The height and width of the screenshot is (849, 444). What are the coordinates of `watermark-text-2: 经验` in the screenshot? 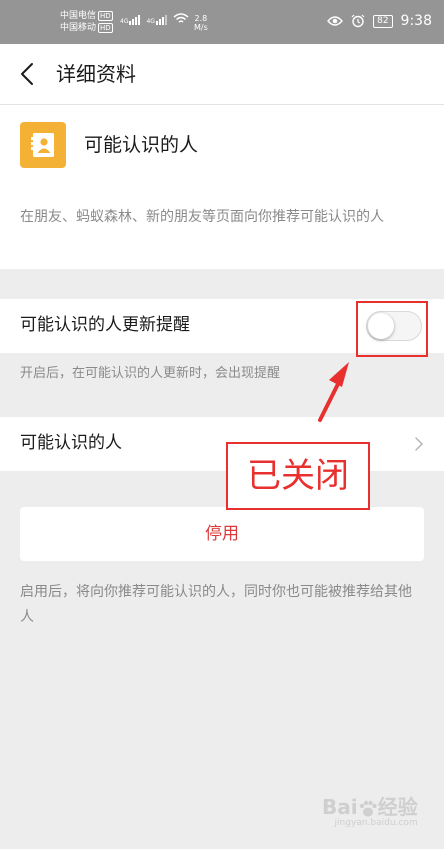 It's located at (397, 807).